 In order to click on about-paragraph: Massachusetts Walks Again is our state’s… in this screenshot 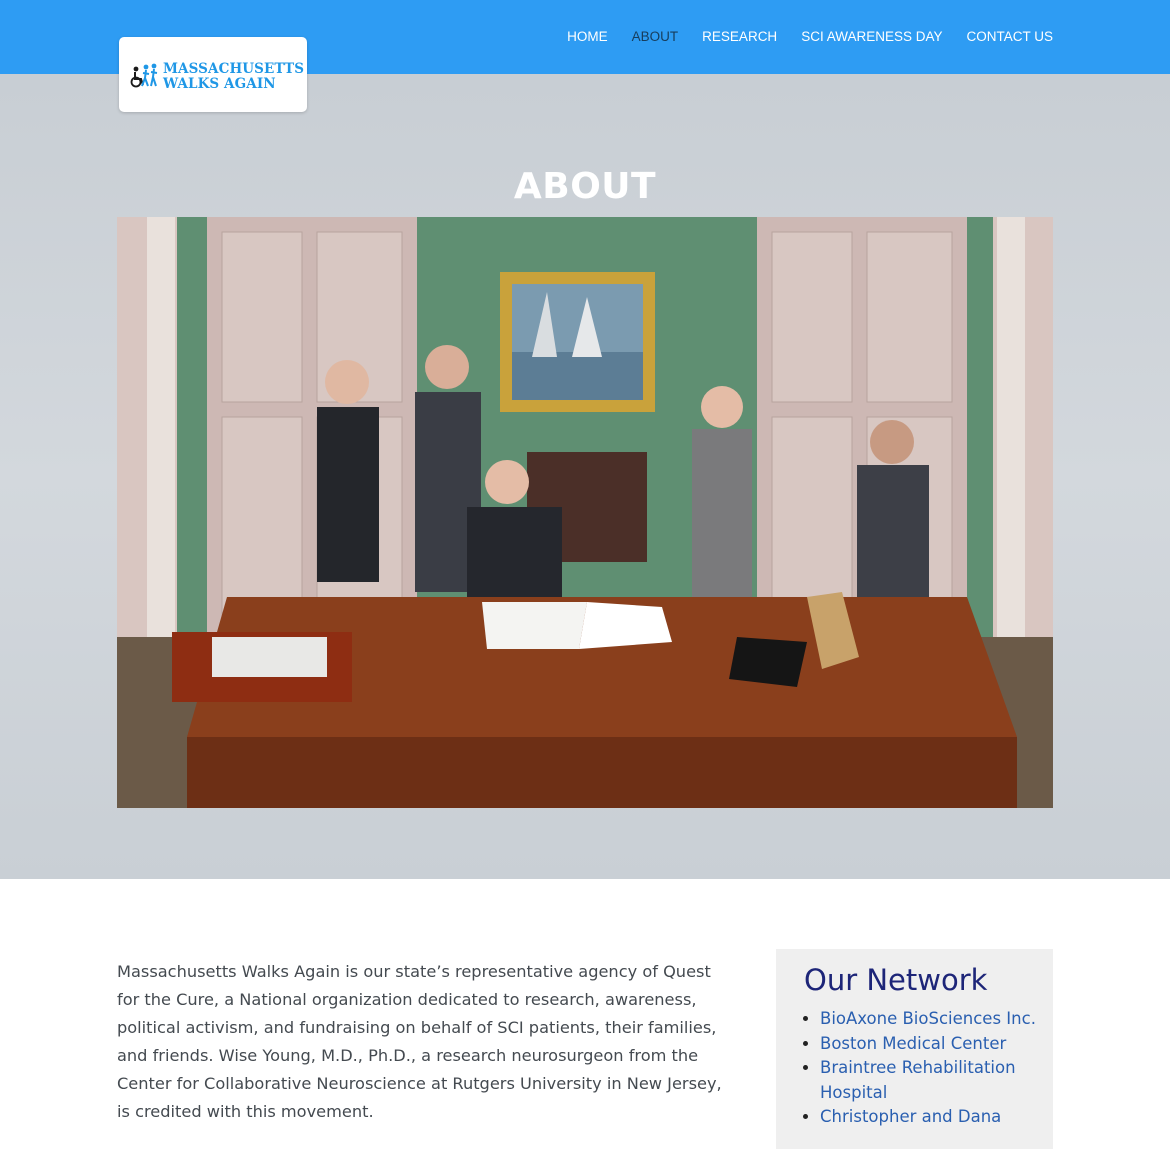, I will do `click(419, 1041)`.